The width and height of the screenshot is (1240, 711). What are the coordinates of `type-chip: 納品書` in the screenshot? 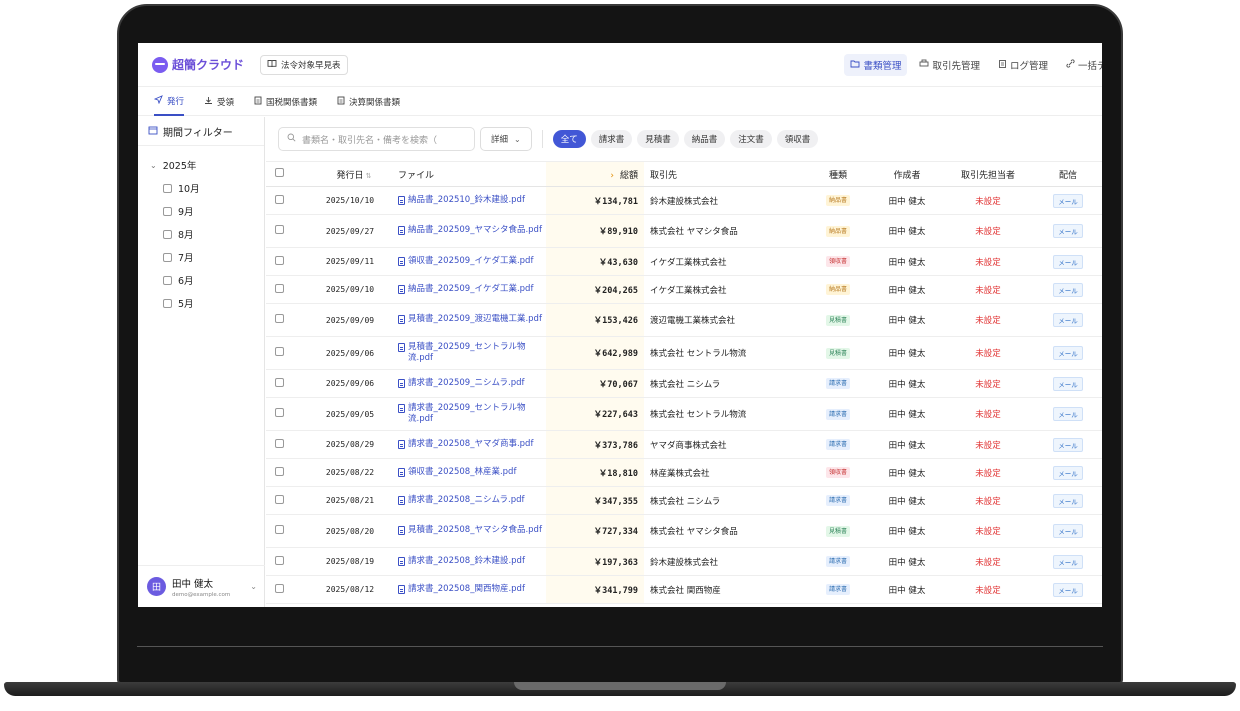 It's located at (704, 139).